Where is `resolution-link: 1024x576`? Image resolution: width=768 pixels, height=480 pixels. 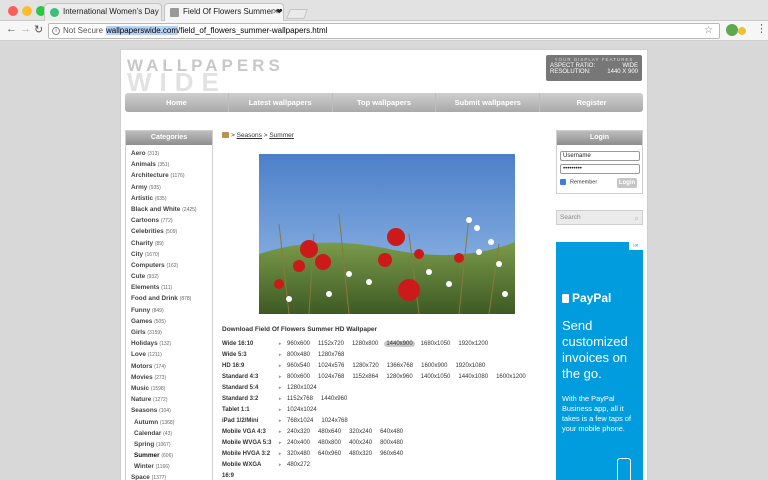 resolution-link: 1024x576 is located at coordinates (331, 366).